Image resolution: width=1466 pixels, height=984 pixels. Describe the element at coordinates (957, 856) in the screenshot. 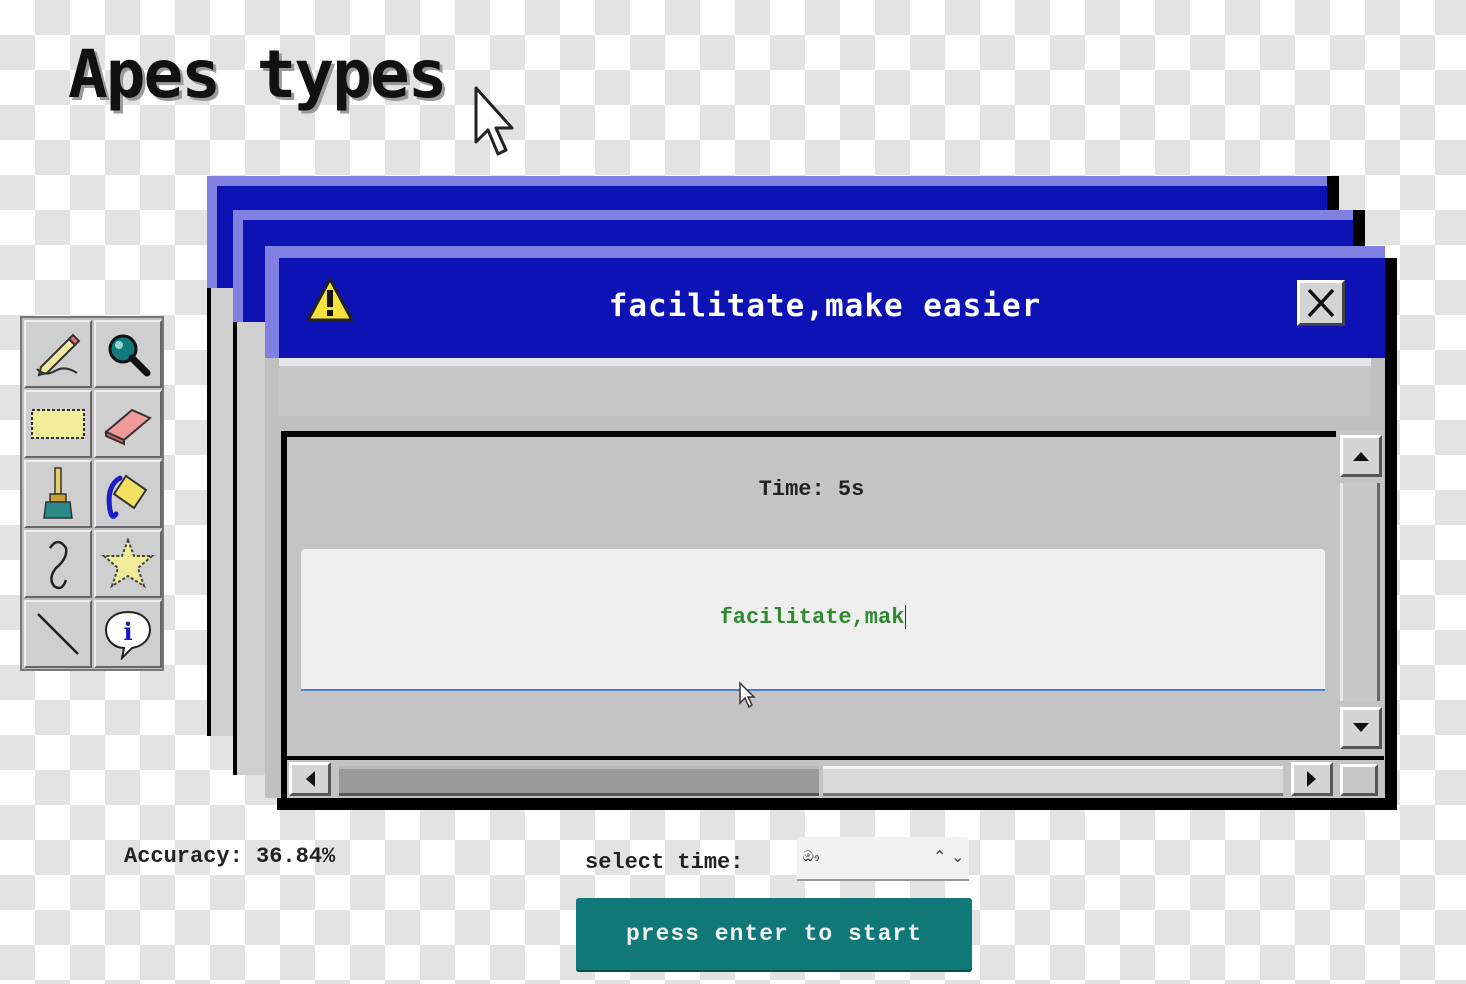

I see `spin-down-icon: ⌄` at that location.